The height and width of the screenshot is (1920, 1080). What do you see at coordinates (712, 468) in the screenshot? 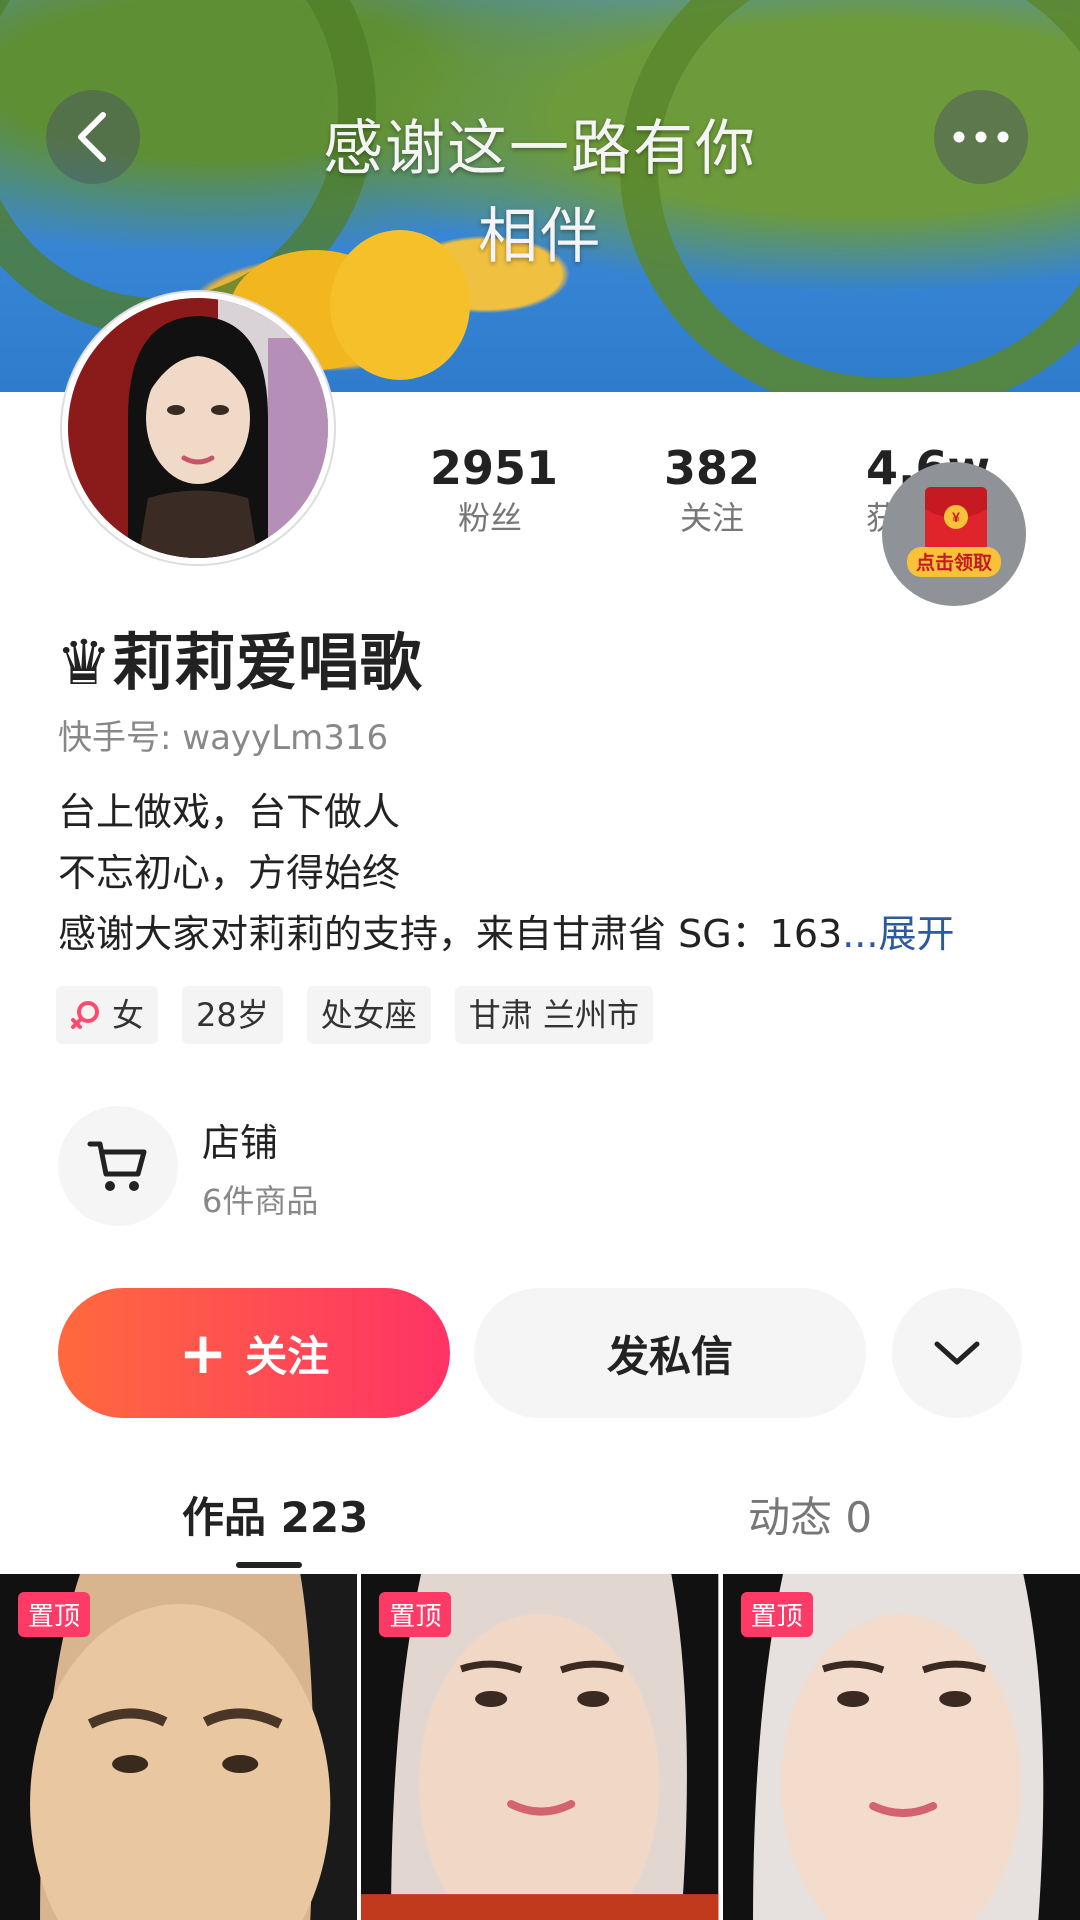
I see `following-count: 382` at bounding box center [712, 468].